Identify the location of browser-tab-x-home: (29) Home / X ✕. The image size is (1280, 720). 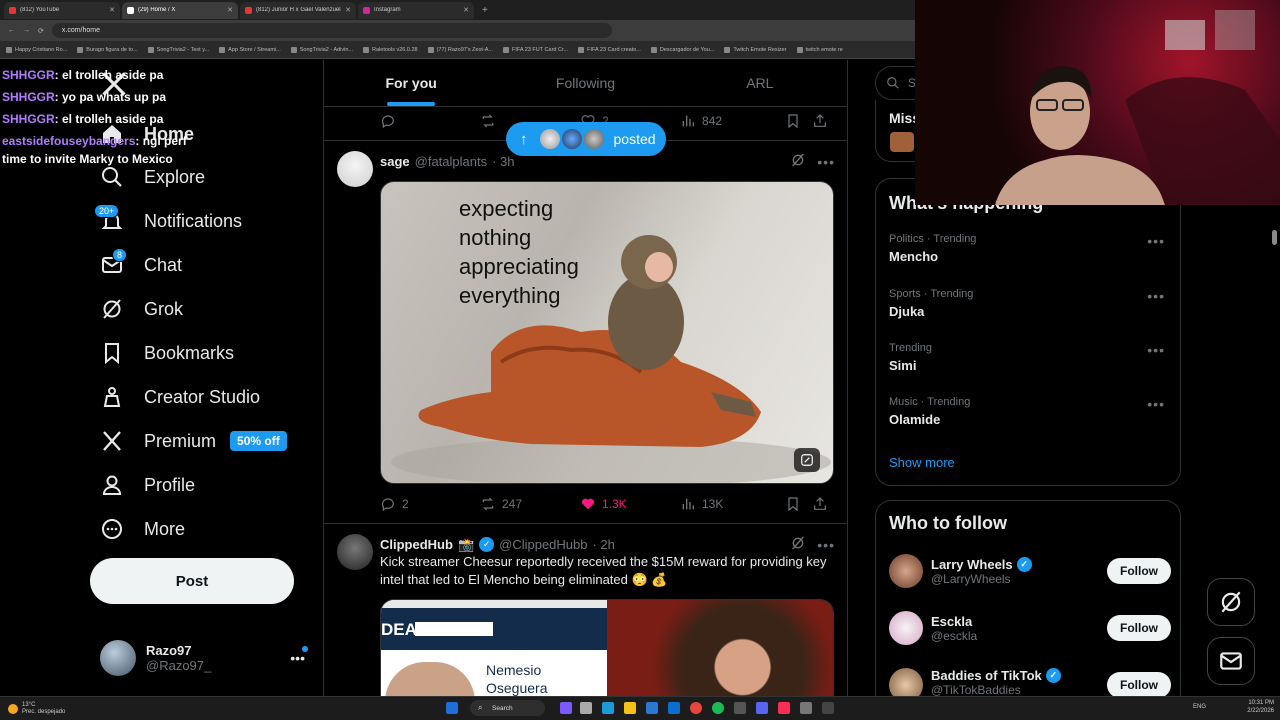
(180, 10).